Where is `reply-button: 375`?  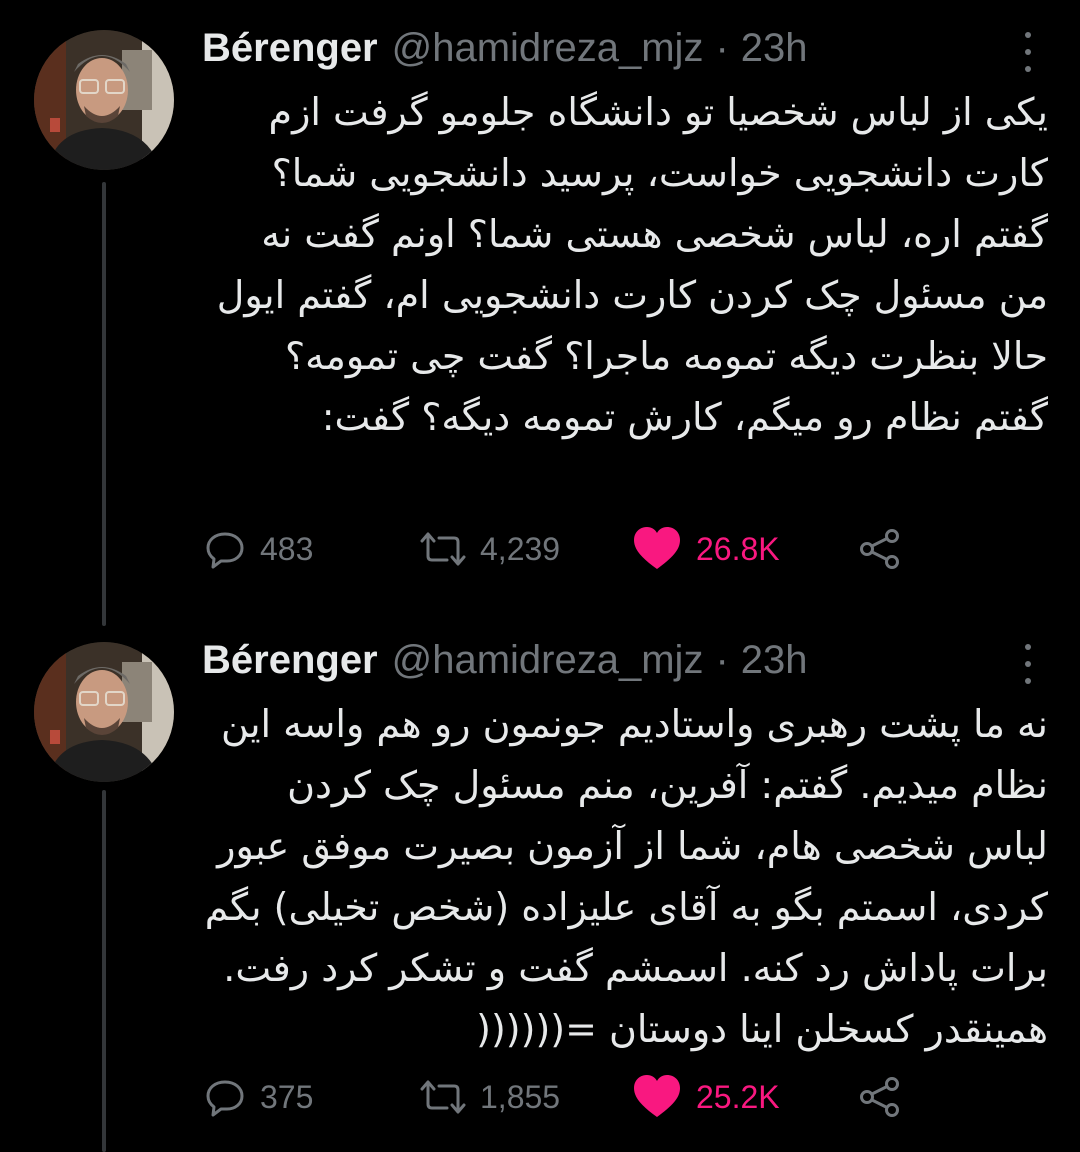
reply-button: 375 is located at coordinates (258, 1097).